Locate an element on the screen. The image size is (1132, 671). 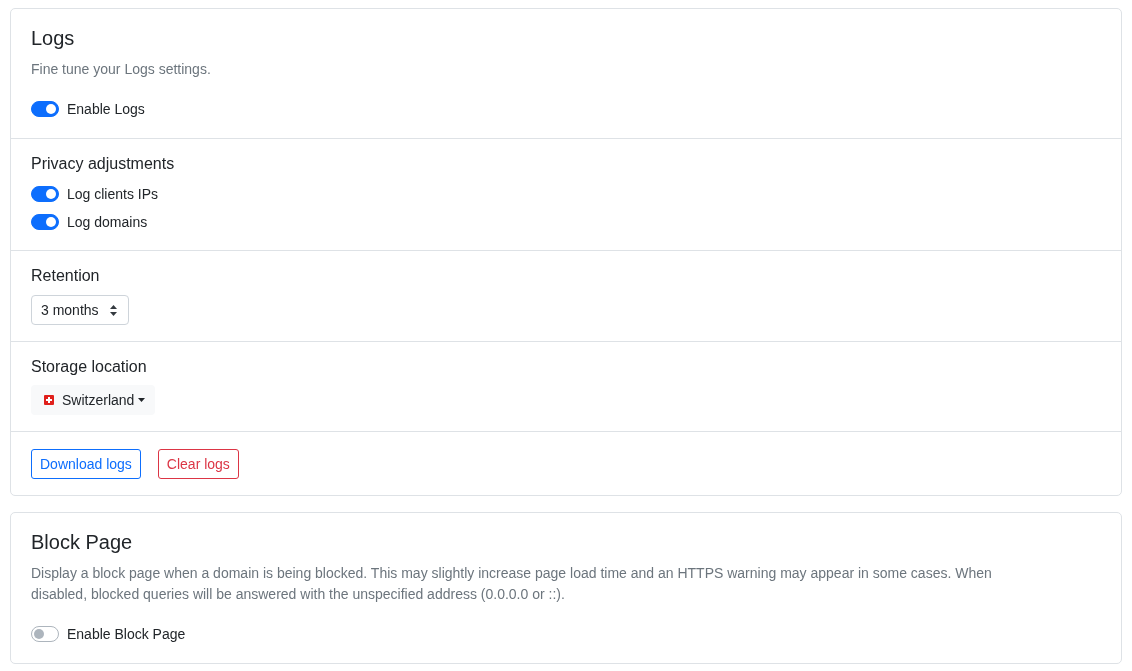
toggle-label: Enable Block Page is located at coordinates (126, 634).